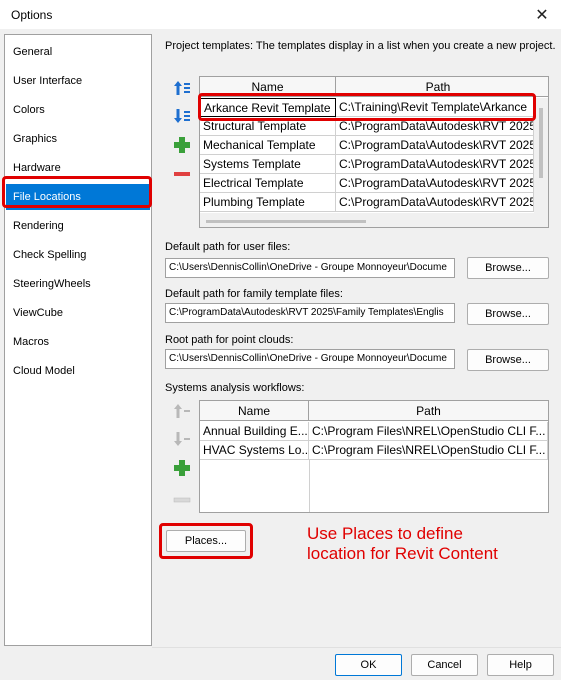 The height and width of the screenshot is (680, 561). What do you see at coordinates (254, 294) in the screenshot?
I see `family-templates-label: Default path for family template files:` at bounding box center [254, 294].